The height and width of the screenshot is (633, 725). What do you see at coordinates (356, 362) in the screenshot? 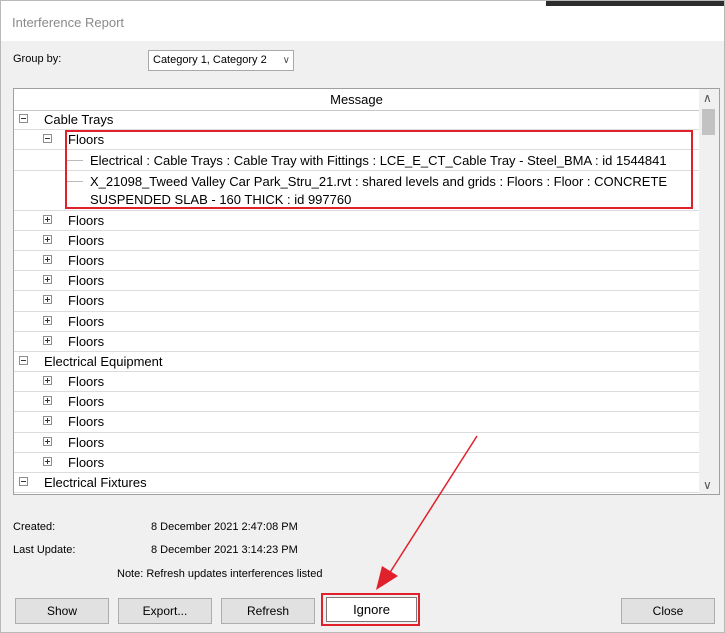
I see `tree-category-row: Electrical Equipment` at bounding box center [356, 362].